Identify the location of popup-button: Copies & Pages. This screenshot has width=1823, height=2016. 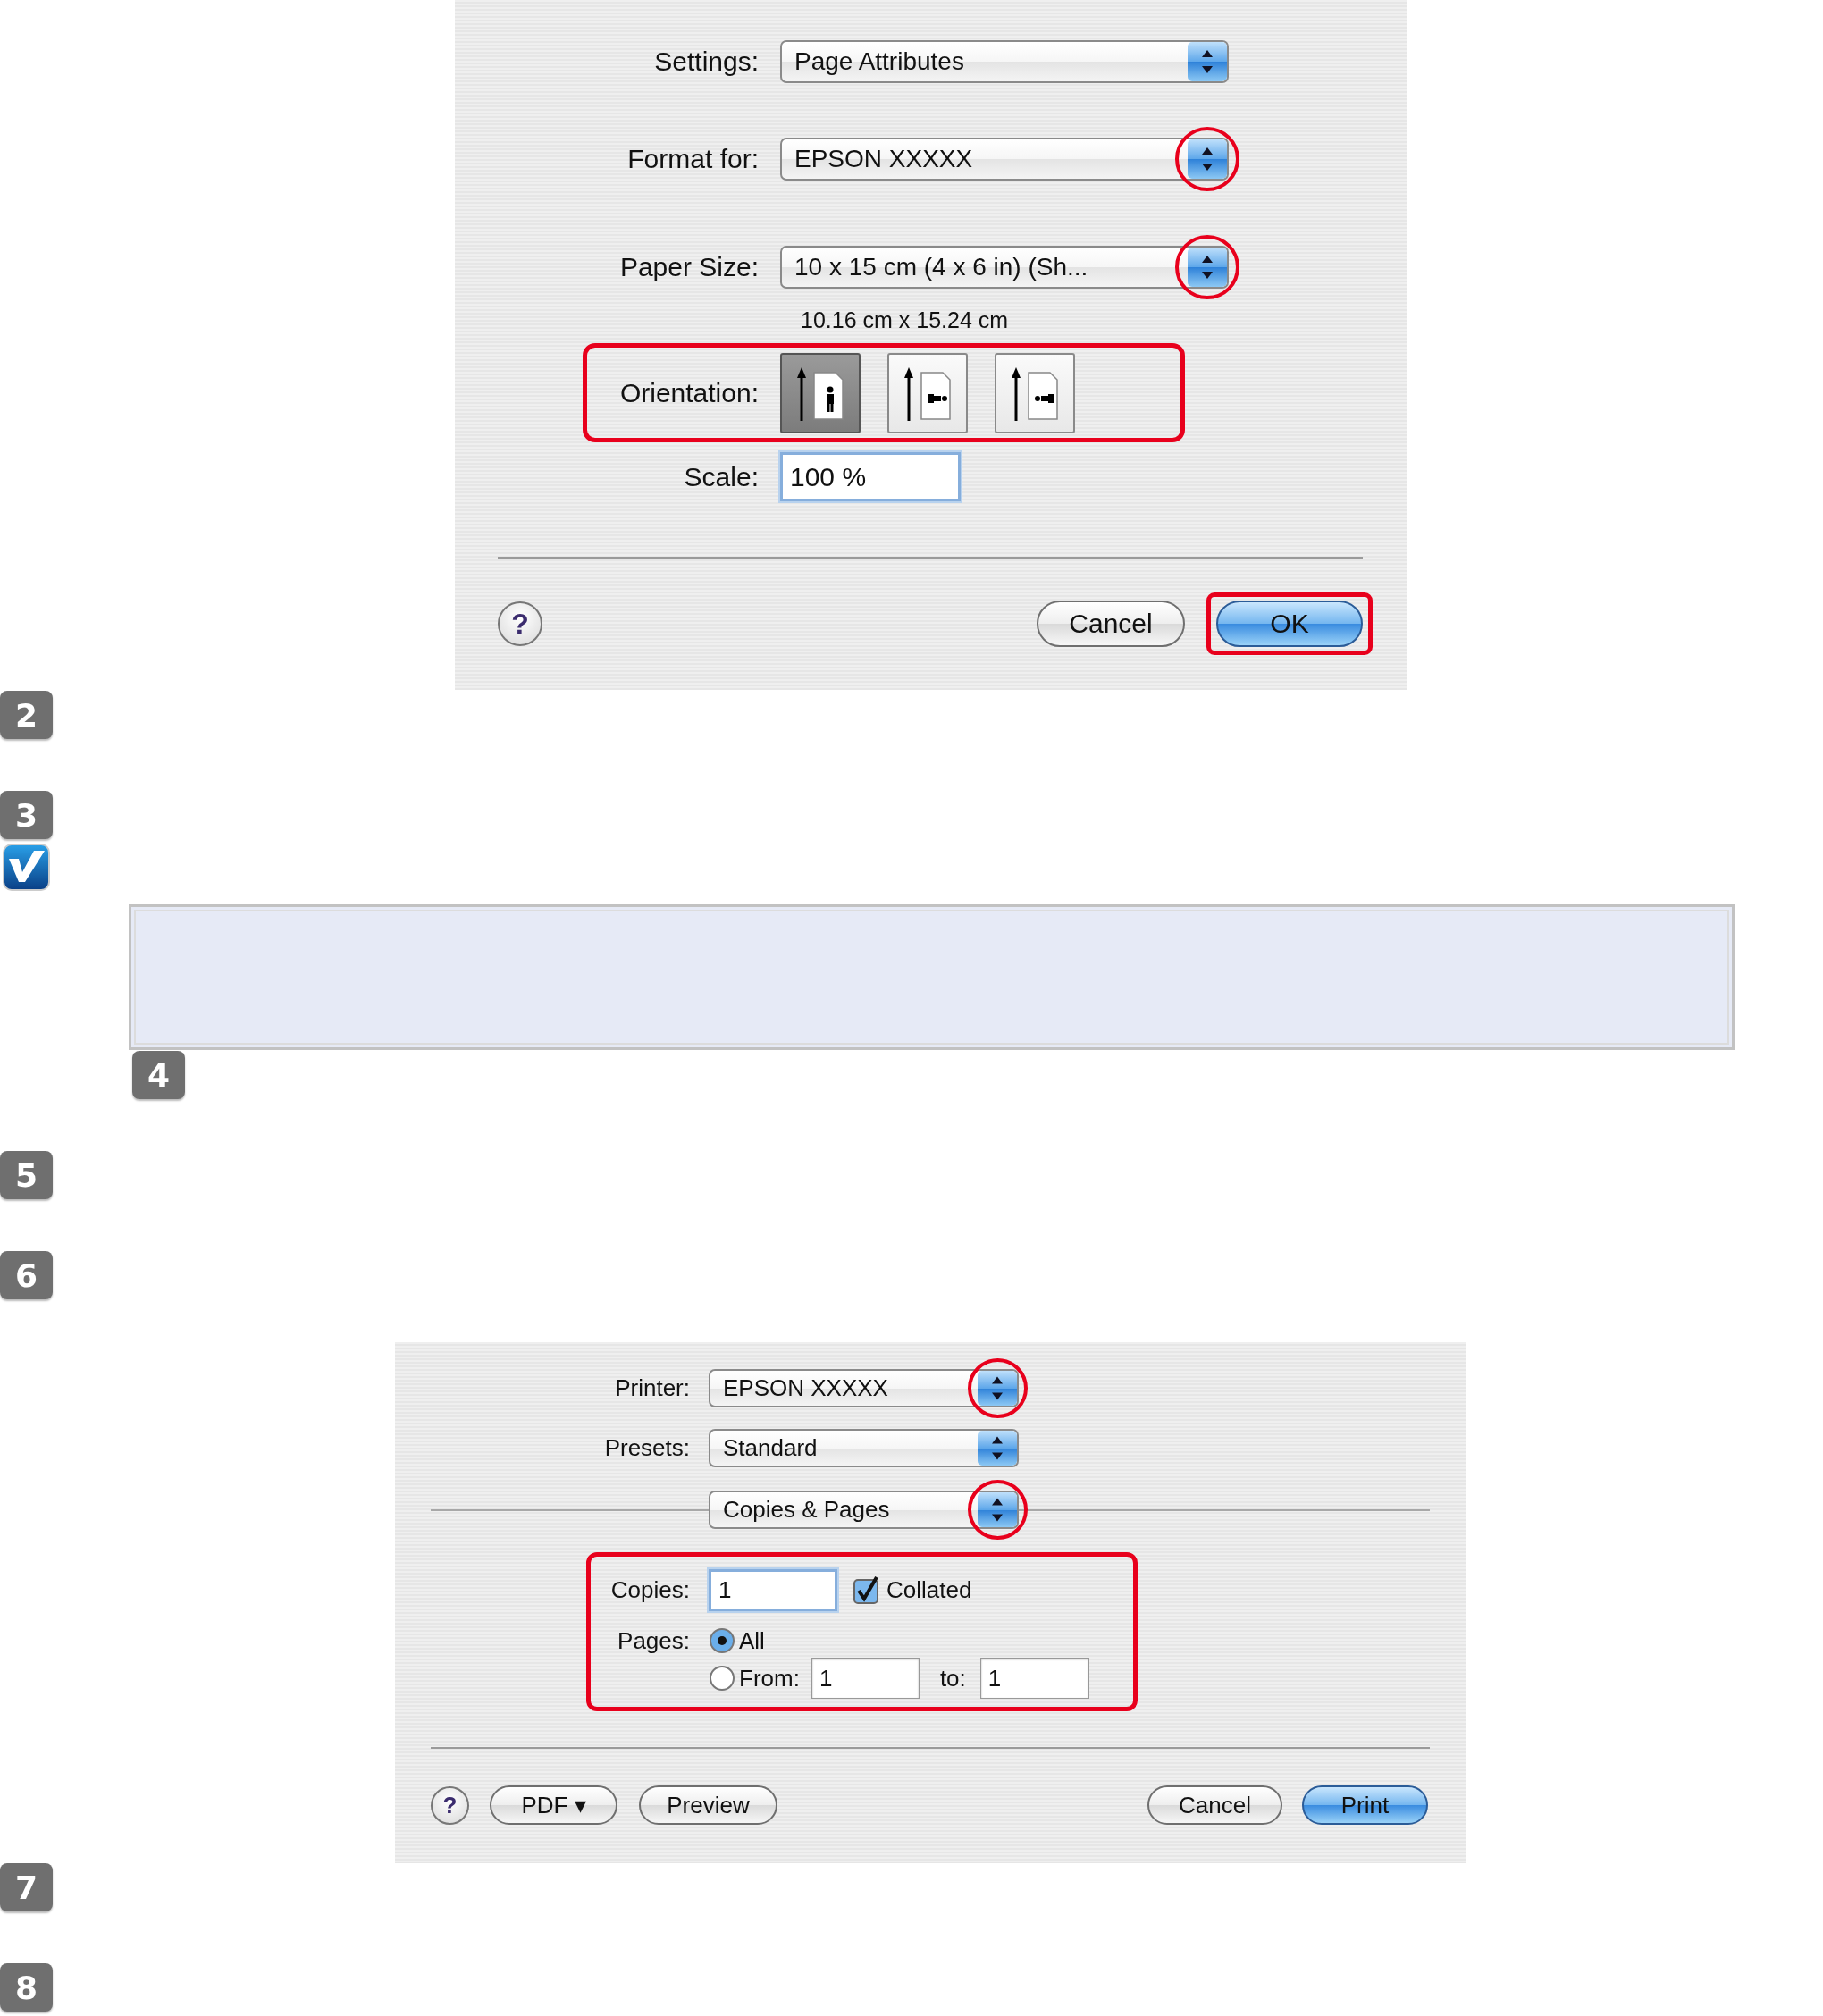
(864, 1510).